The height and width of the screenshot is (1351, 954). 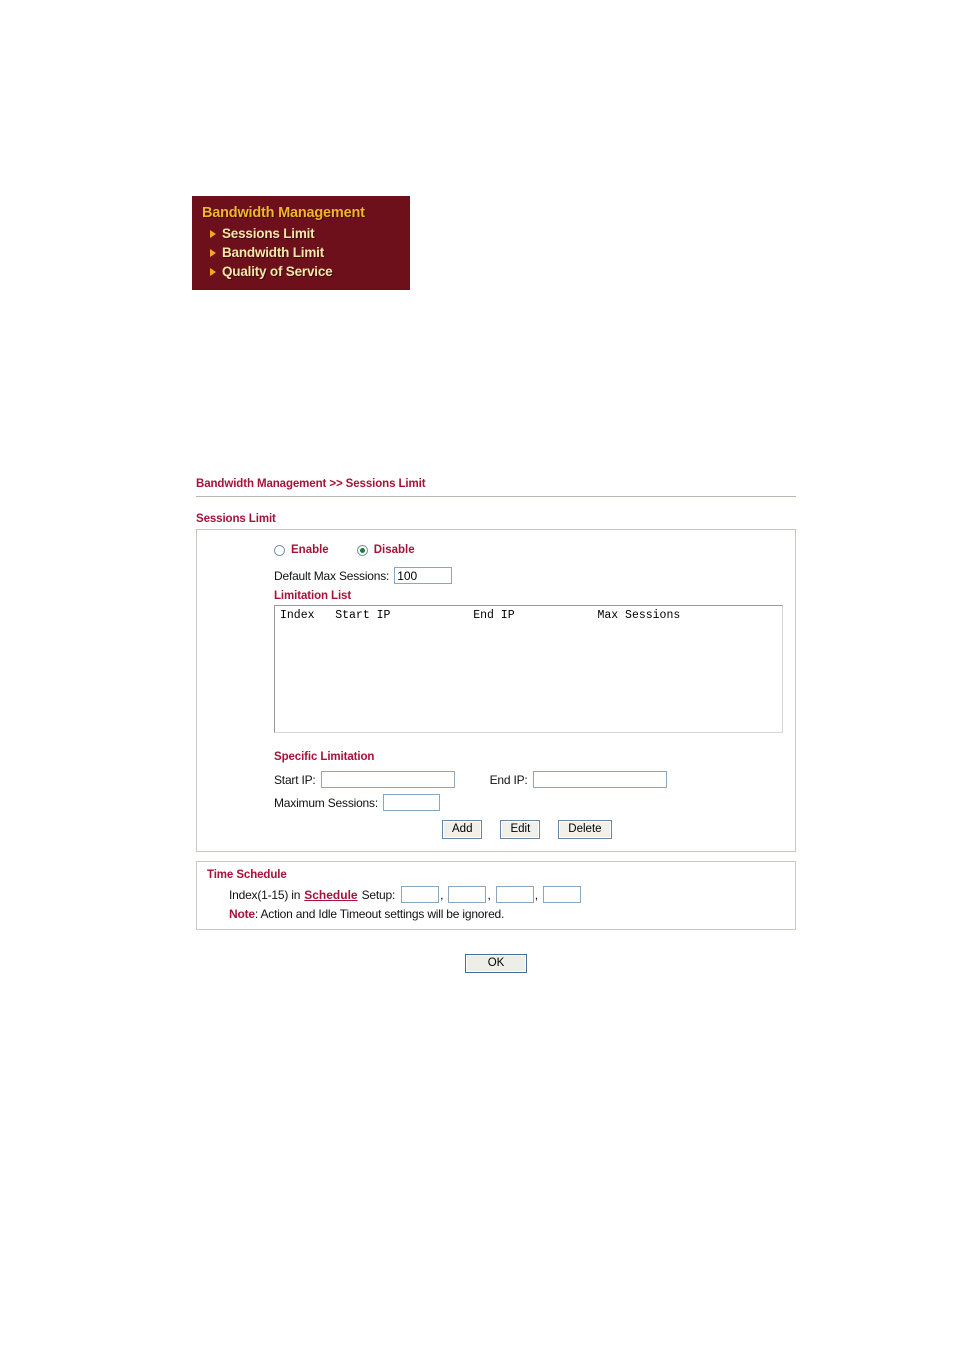 I want to click on specific-limitation-title: Specific Limitation, so click(x=324, y=757).